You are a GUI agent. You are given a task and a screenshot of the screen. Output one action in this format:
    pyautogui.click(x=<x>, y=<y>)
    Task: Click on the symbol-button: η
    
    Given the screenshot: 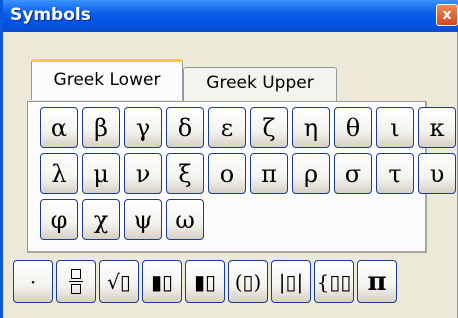 What is the action you would take?
    pyautogui.click(x=311, y=127)
    